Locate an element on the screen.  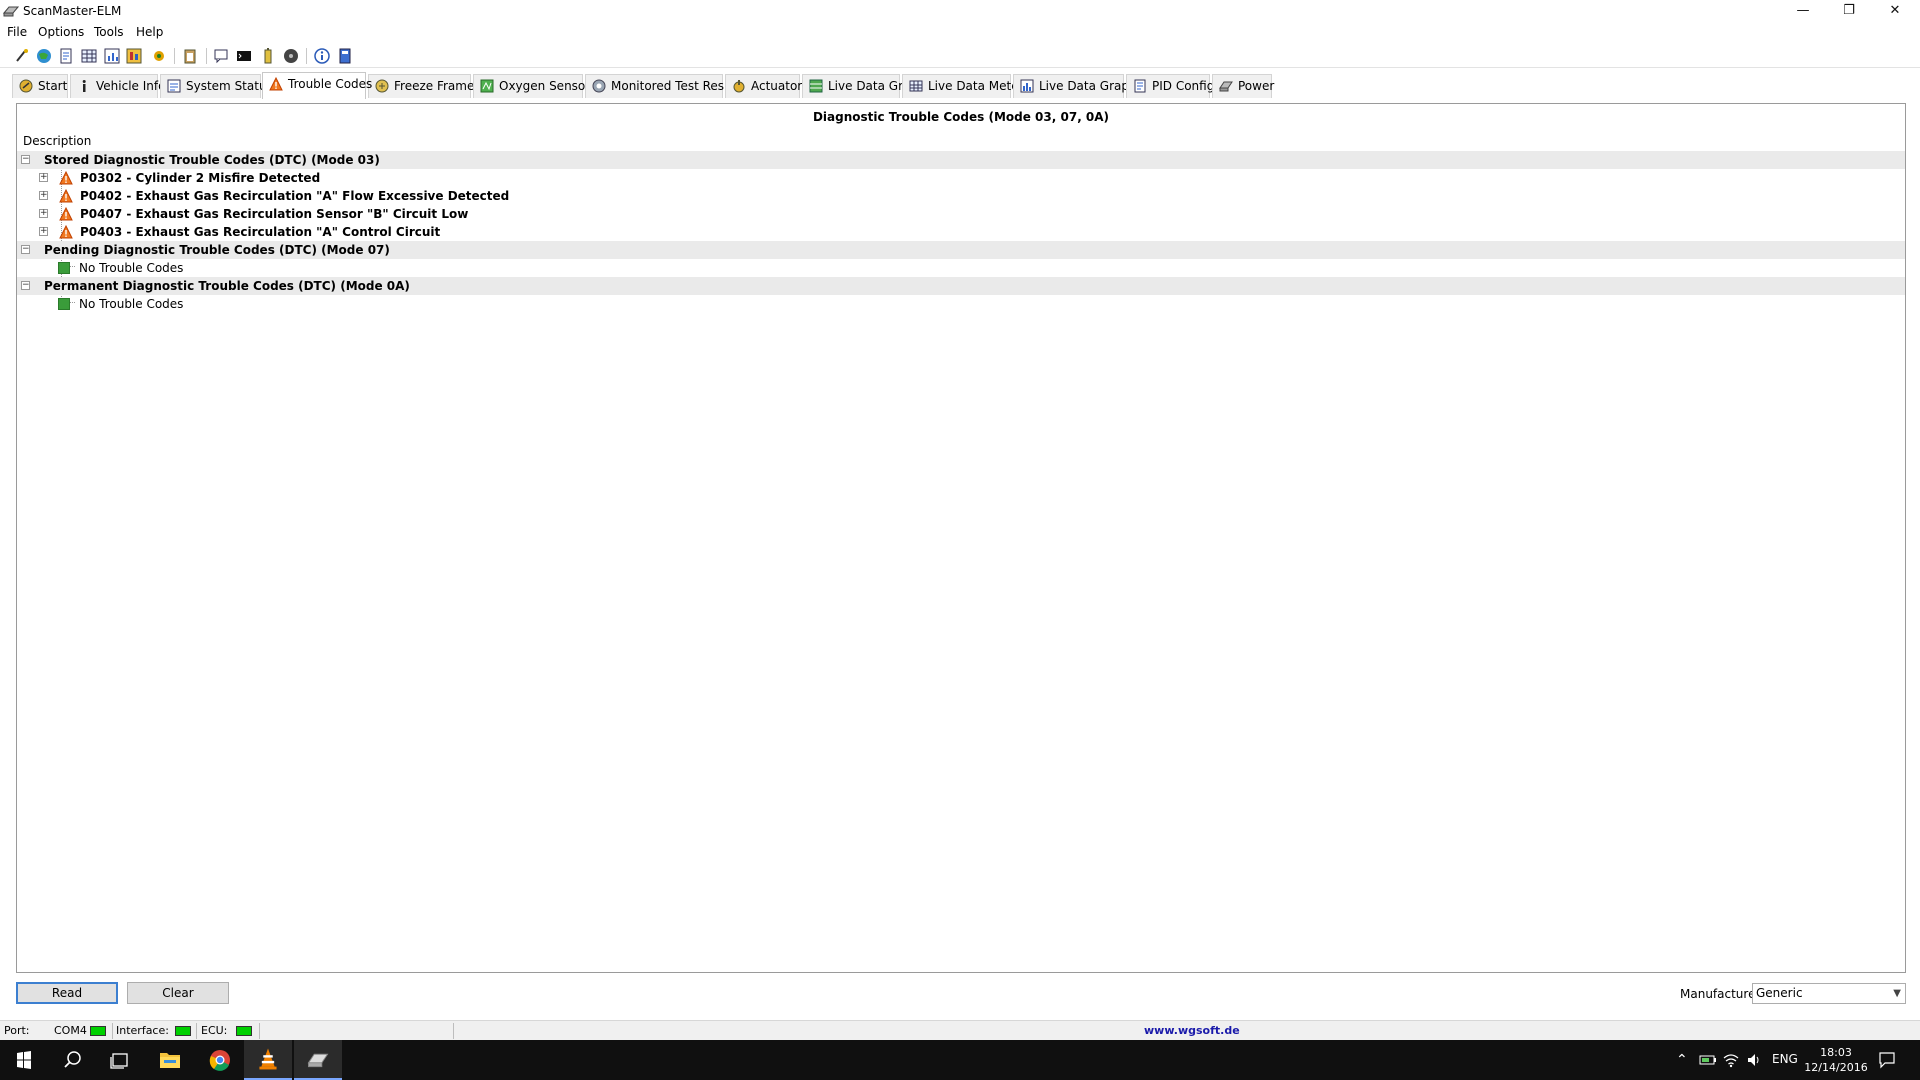
menu-bar: File Options Tools Help is located at coordinates (960, 33).